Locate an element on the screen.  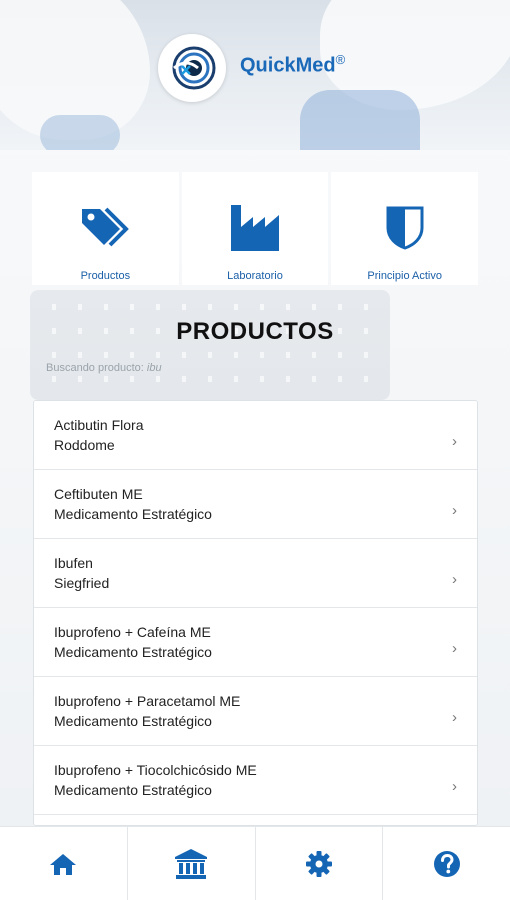
product-name: Ibuprofeno + Paracetamol ME is located at coordinates (147, 701).